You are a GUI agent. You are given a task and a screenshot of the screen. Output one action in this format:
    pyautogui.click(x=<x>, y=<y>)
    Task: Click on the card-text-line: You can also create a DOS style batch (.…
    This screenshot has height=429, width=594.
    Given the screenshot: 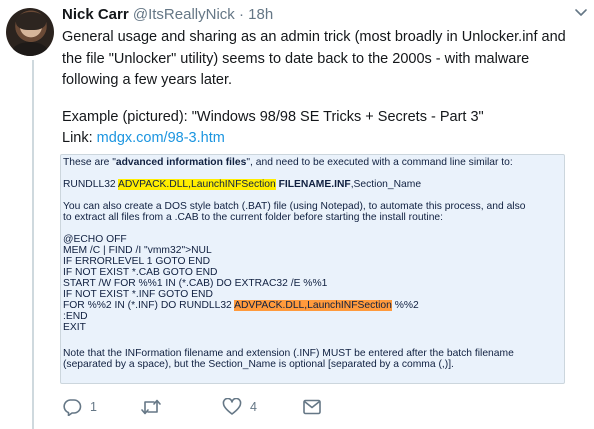 What is the action you would take?
    pyautogui.click(x=294, y=206)
    